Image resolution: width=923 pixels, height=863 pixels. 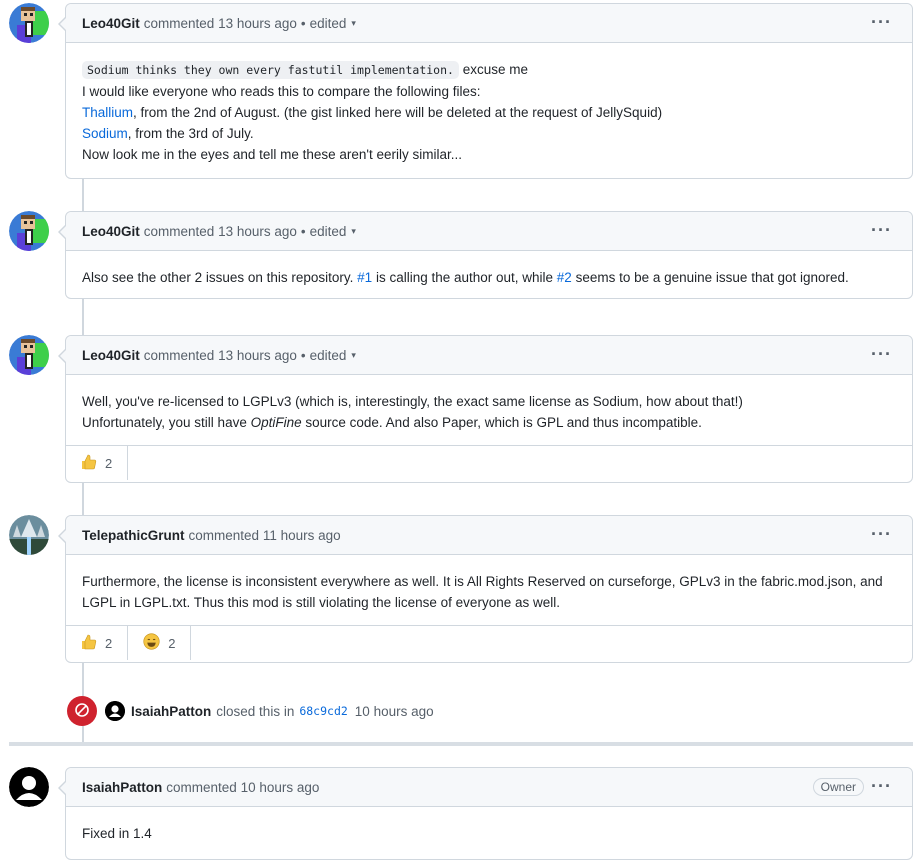 What do you see at coordinates (29, 535) in the screenshot?
I see `avatar-telepathicgrunt` at bounding box center [29, 535].